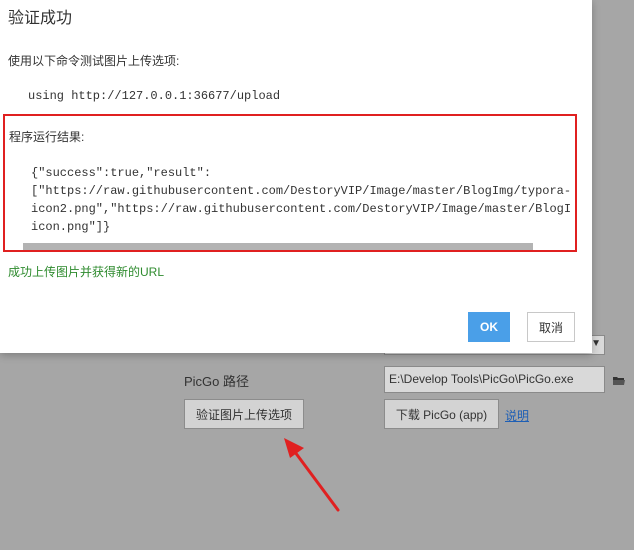 This screenshot has height=550, width=634. Describe the element at coordinates (217, 381) in the screenshot. I see `picgo-path-label: PicGo 路径` at that location.